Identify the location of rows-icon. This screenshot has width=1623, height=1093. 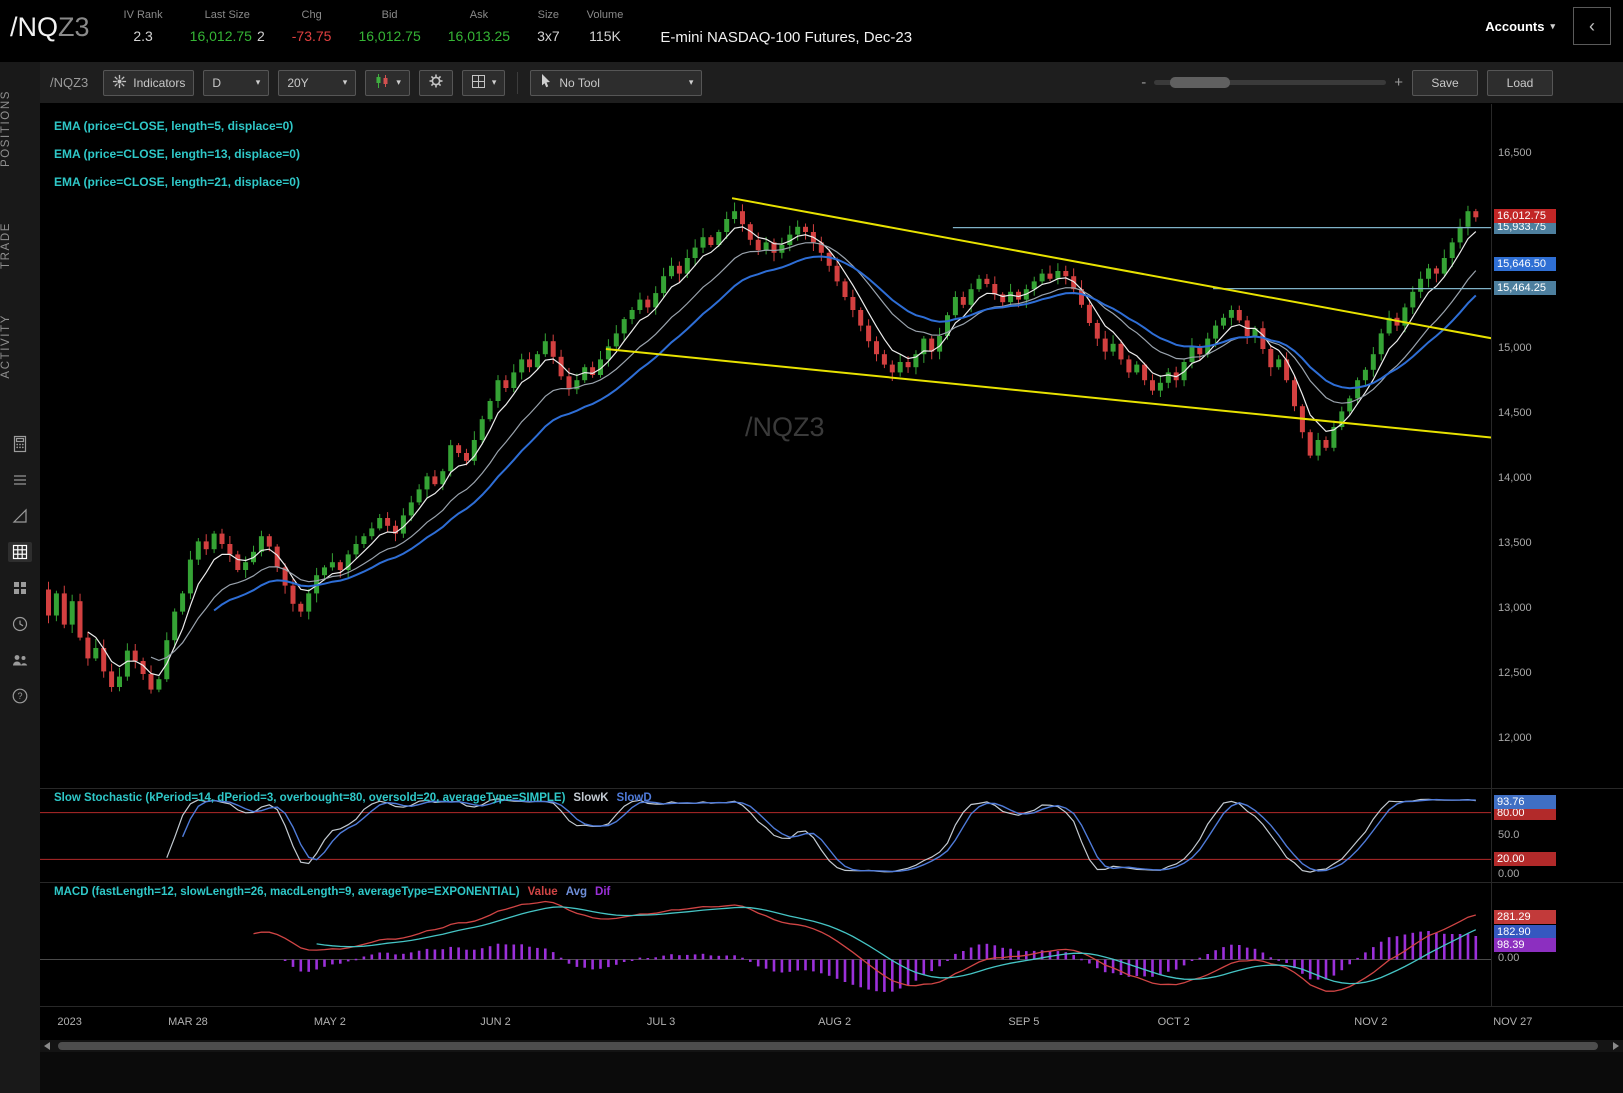
(20, 480).